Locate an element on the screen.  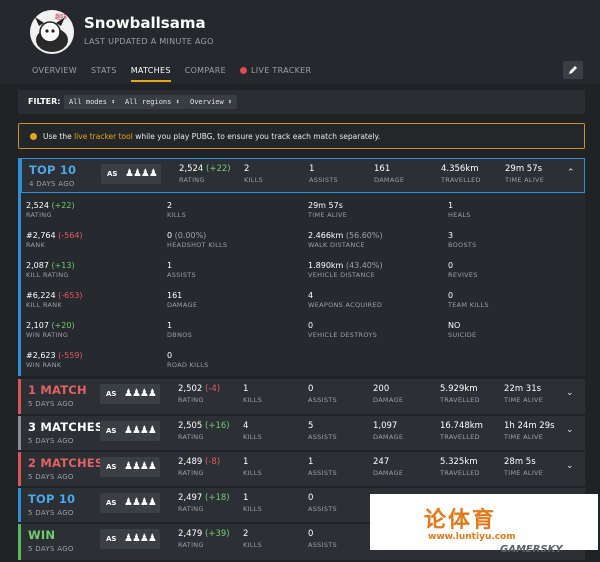
stat-value: 2,524 (+22) is located at coordinates (205, 169).